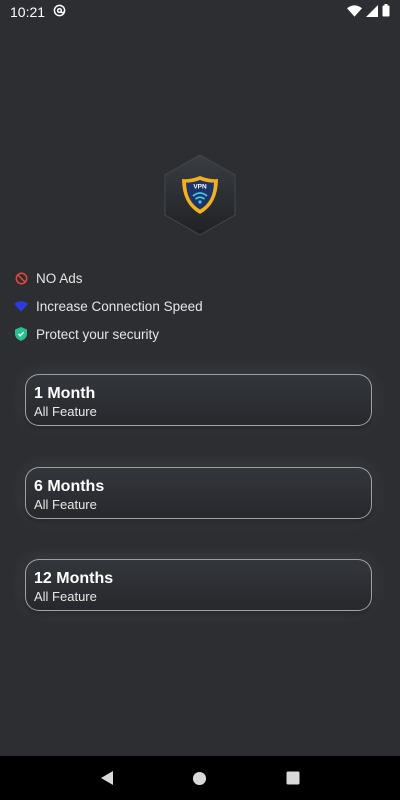 The width and height of the screenshot is (400, 800). What do you see at coordinates (21, 334) in the screenshot?
I see `shield-check-icon` at bounding box center [21, 334].